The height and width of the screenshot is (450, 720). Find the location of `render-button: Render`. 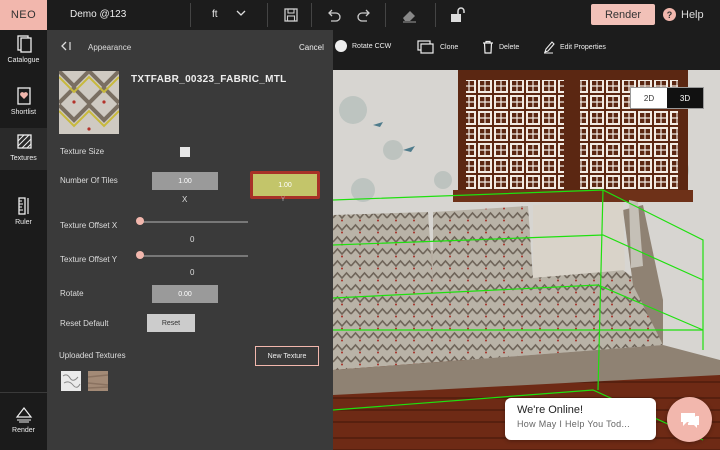

render-button: Render is located at coordinates (623, 14).